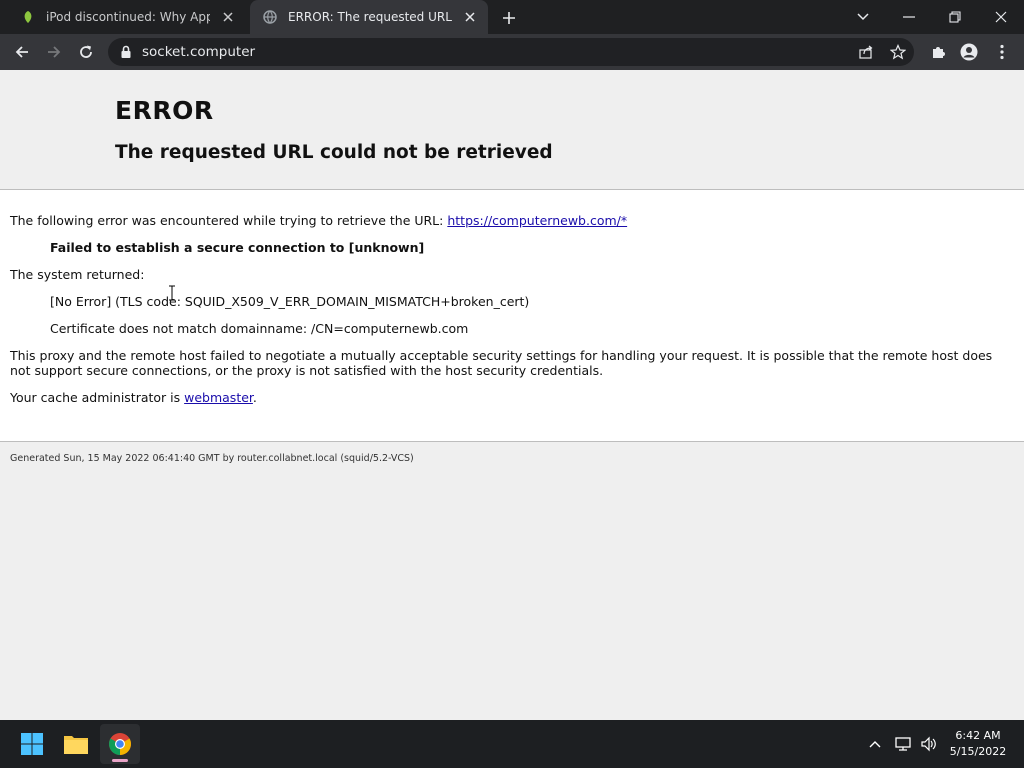 The width and height of the screenshot is (1024, 768). What do you see at coordinates (254, 397) in the screenshot?
I see `admin-suffix: .` at bounding box center [254, 397].